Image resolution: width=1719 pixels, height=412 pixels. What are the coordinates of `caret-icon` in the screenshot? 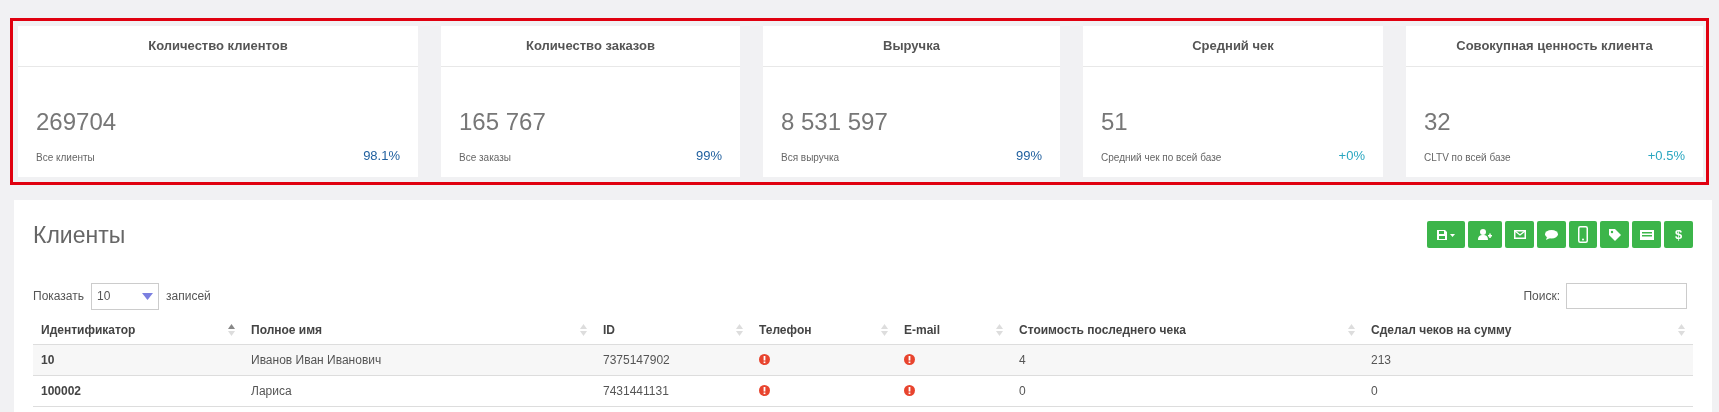 It's located at (147, 296).